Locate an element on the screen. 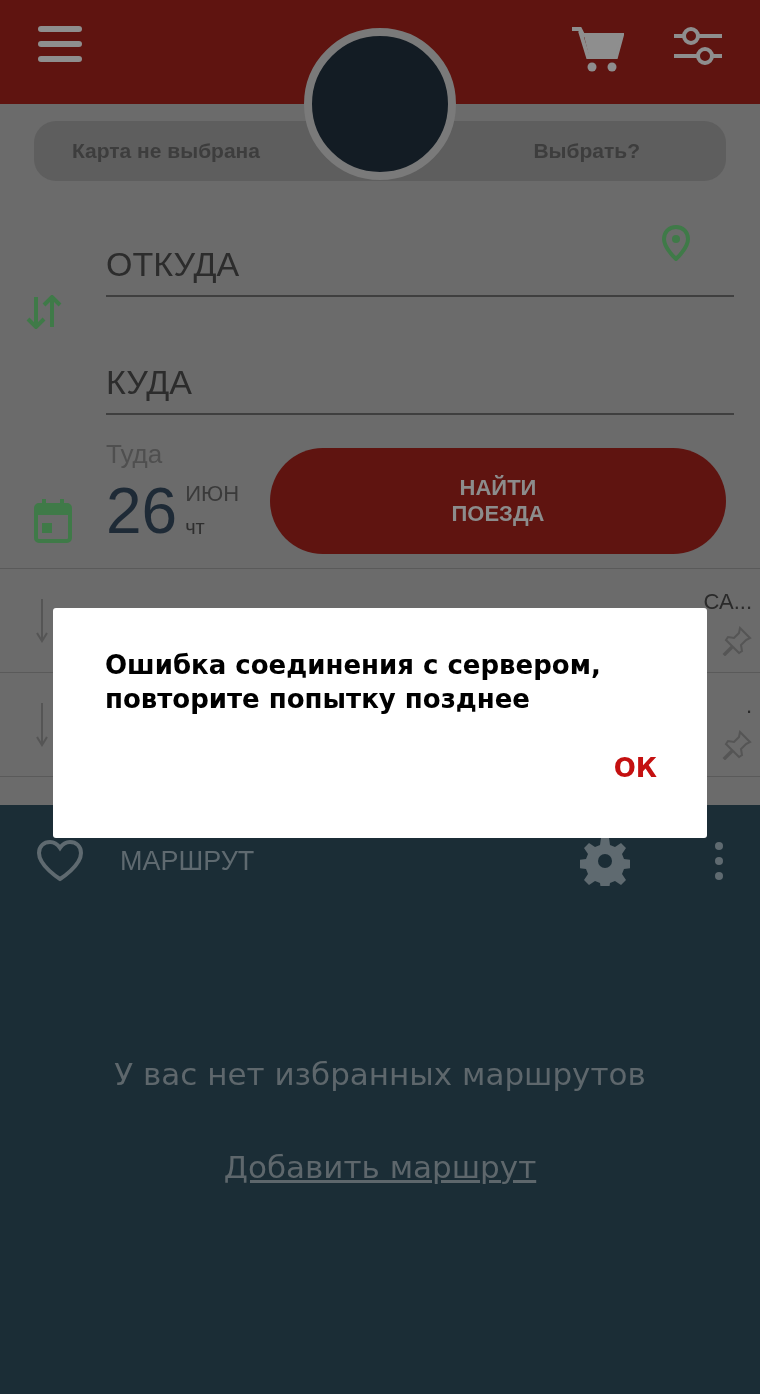 This screenshot has height=1394, width=760. to-field: КУДА is located at coordinates (420, 378).